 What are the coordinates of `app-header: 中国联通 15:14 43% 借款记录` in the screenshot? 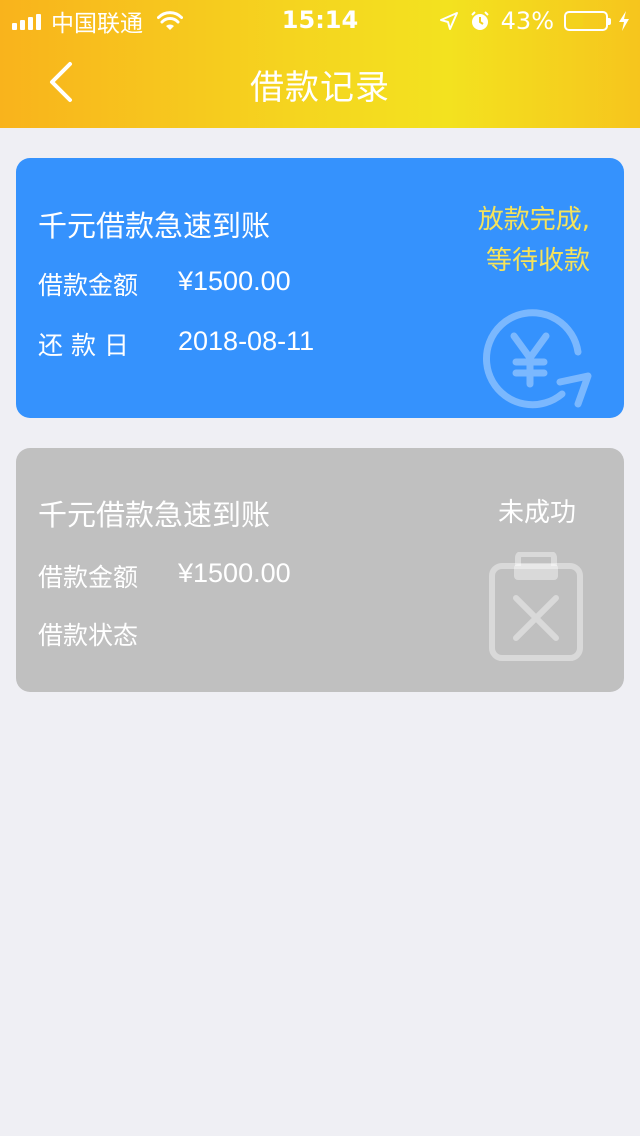 It's located at (320, 64).